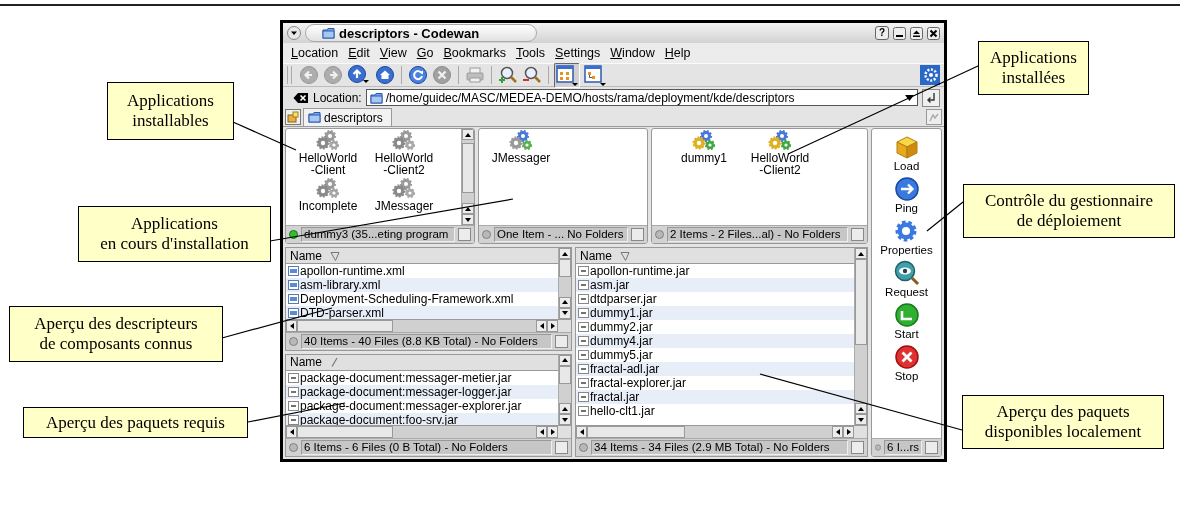  I want to click on menu-item: Go, so click(425, 53).